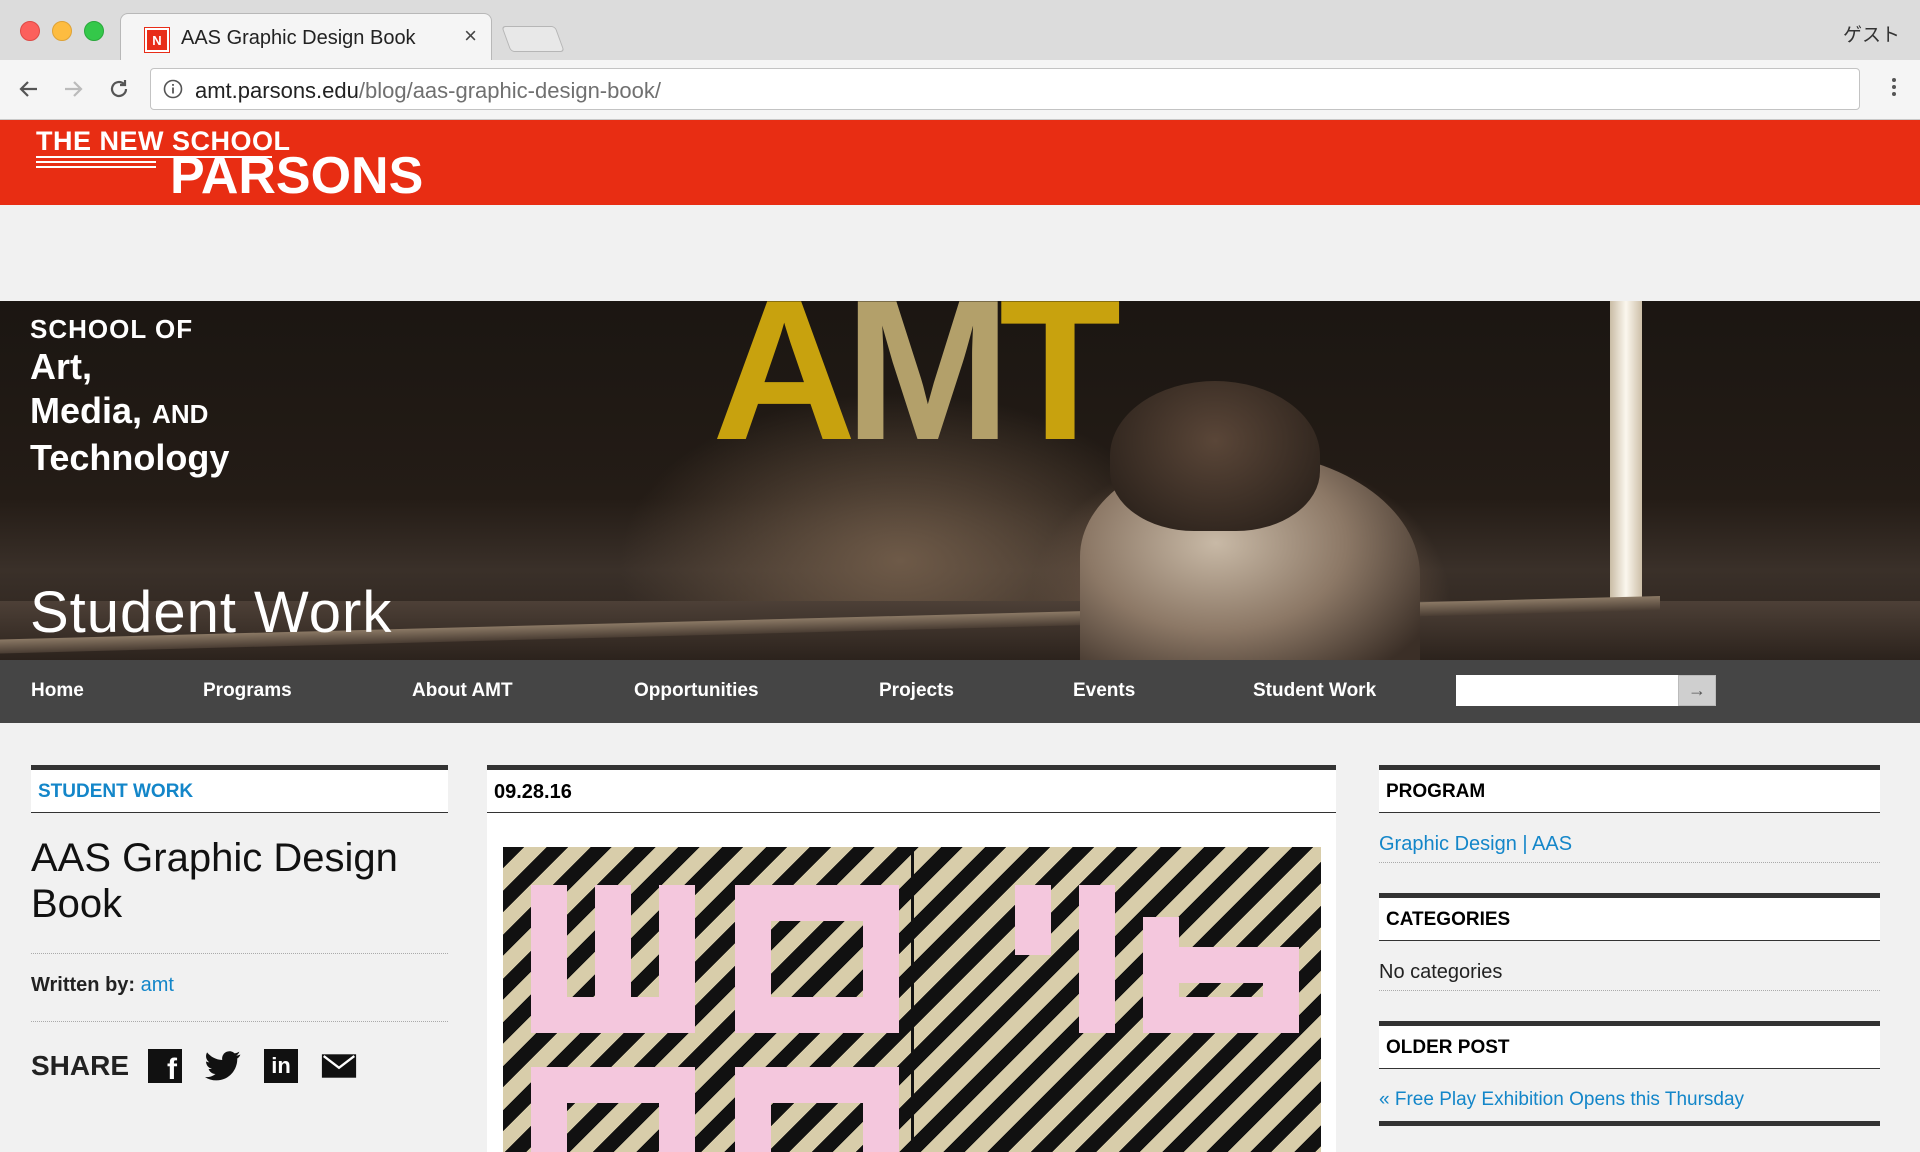  I want to click on browser-menu-icon, so click(1894, 90).